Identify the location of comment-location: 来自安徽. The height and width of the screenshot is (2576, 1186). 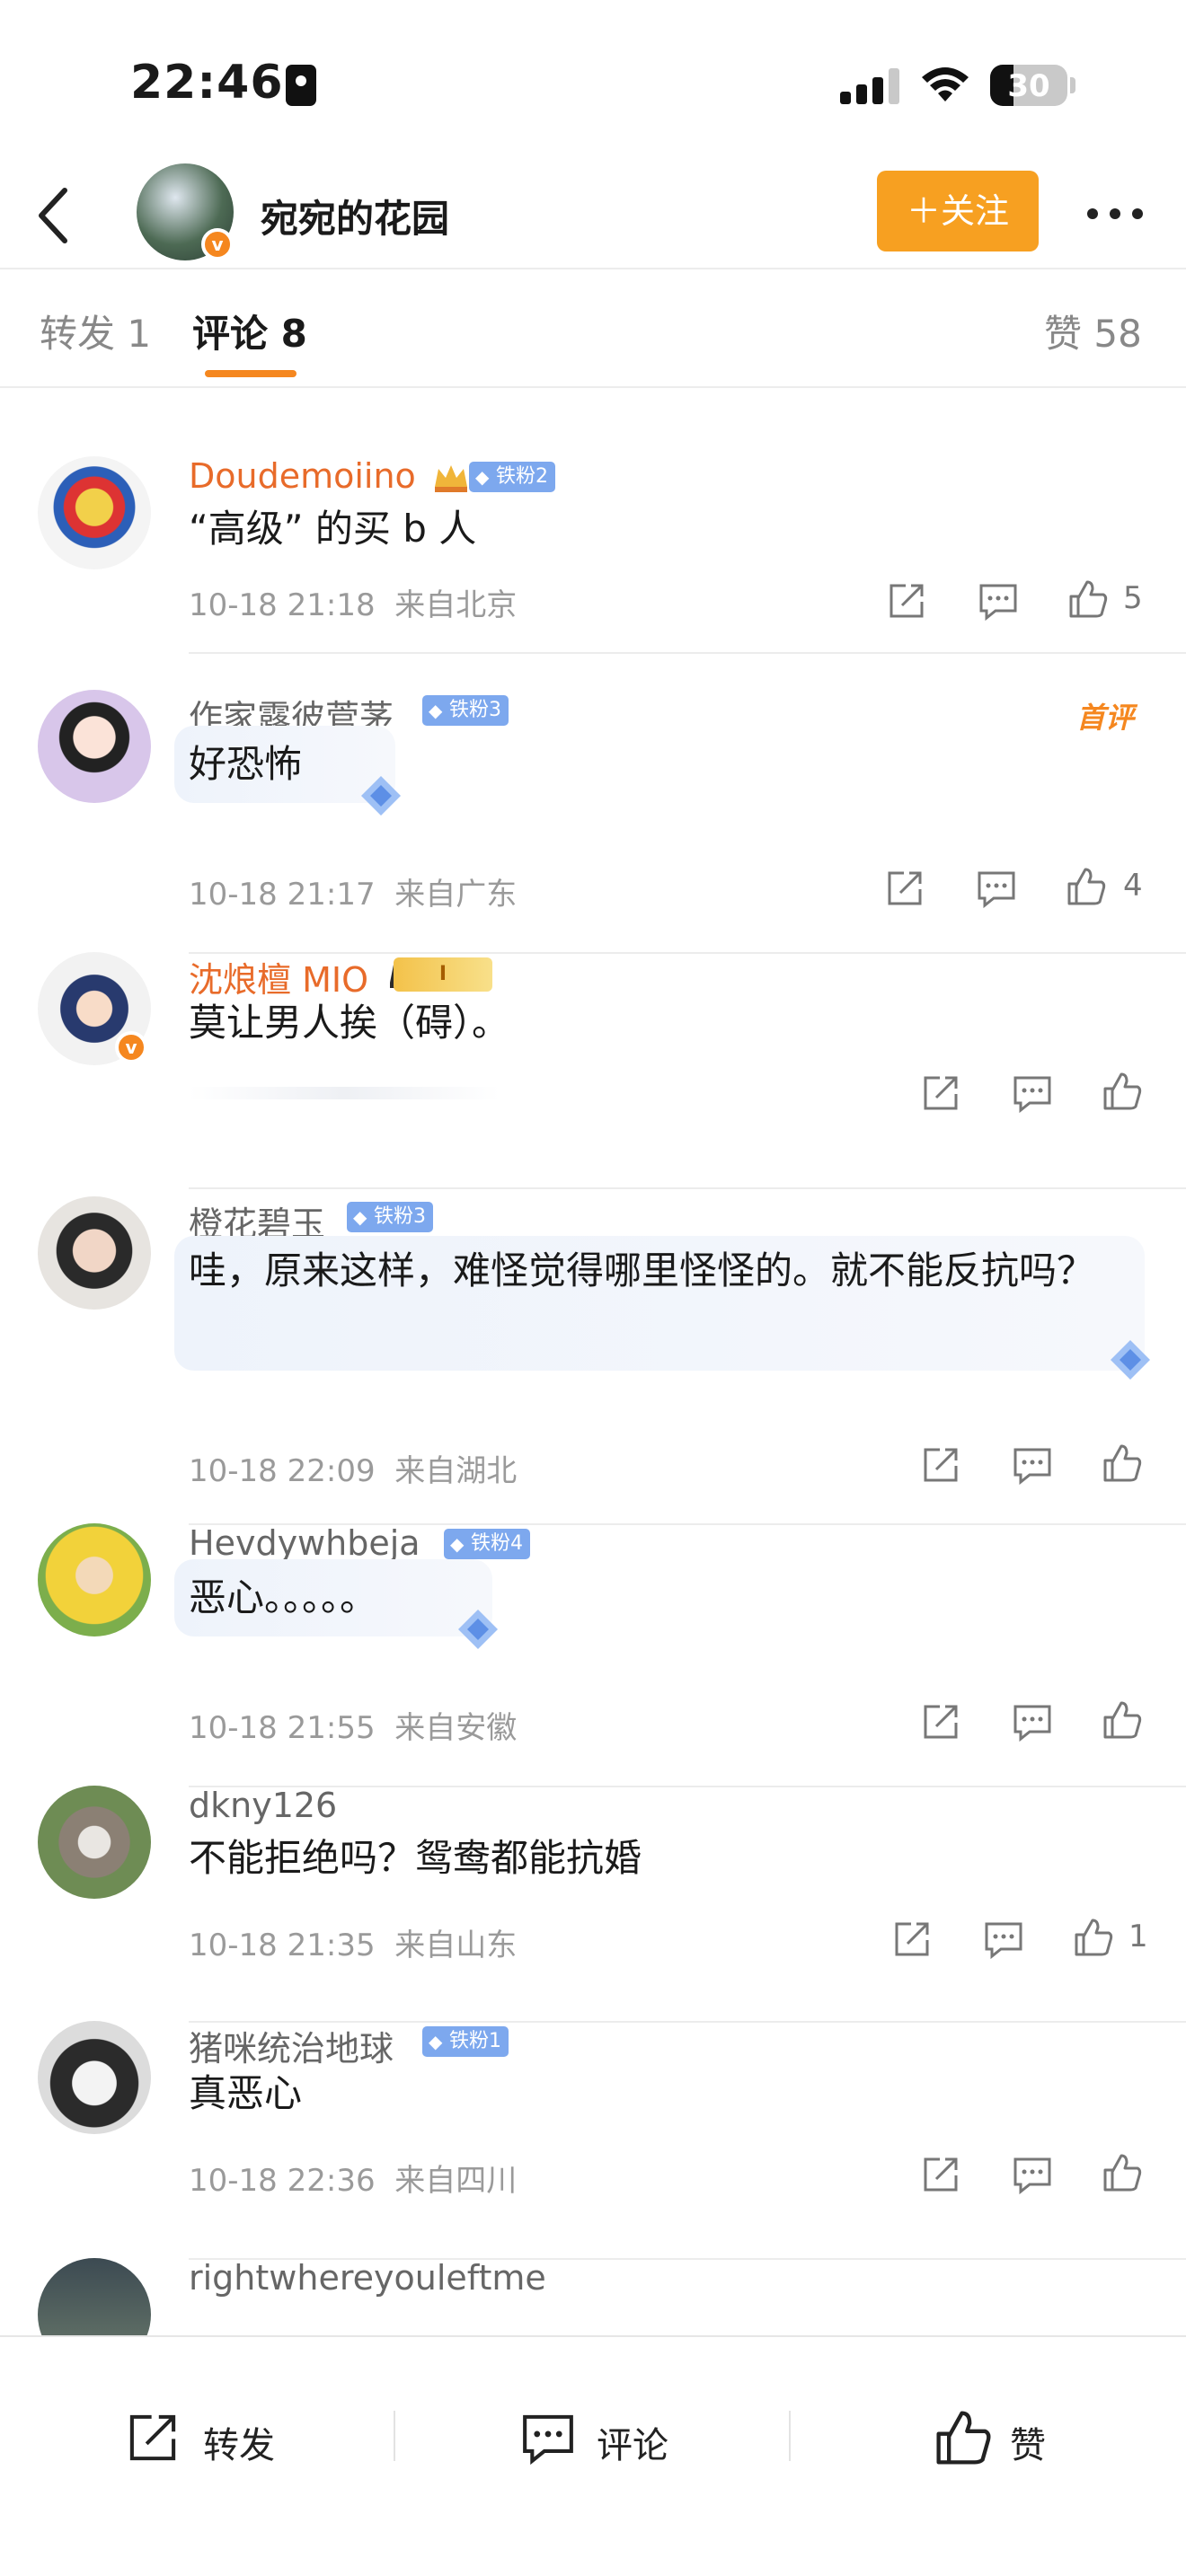
(456, 1728).